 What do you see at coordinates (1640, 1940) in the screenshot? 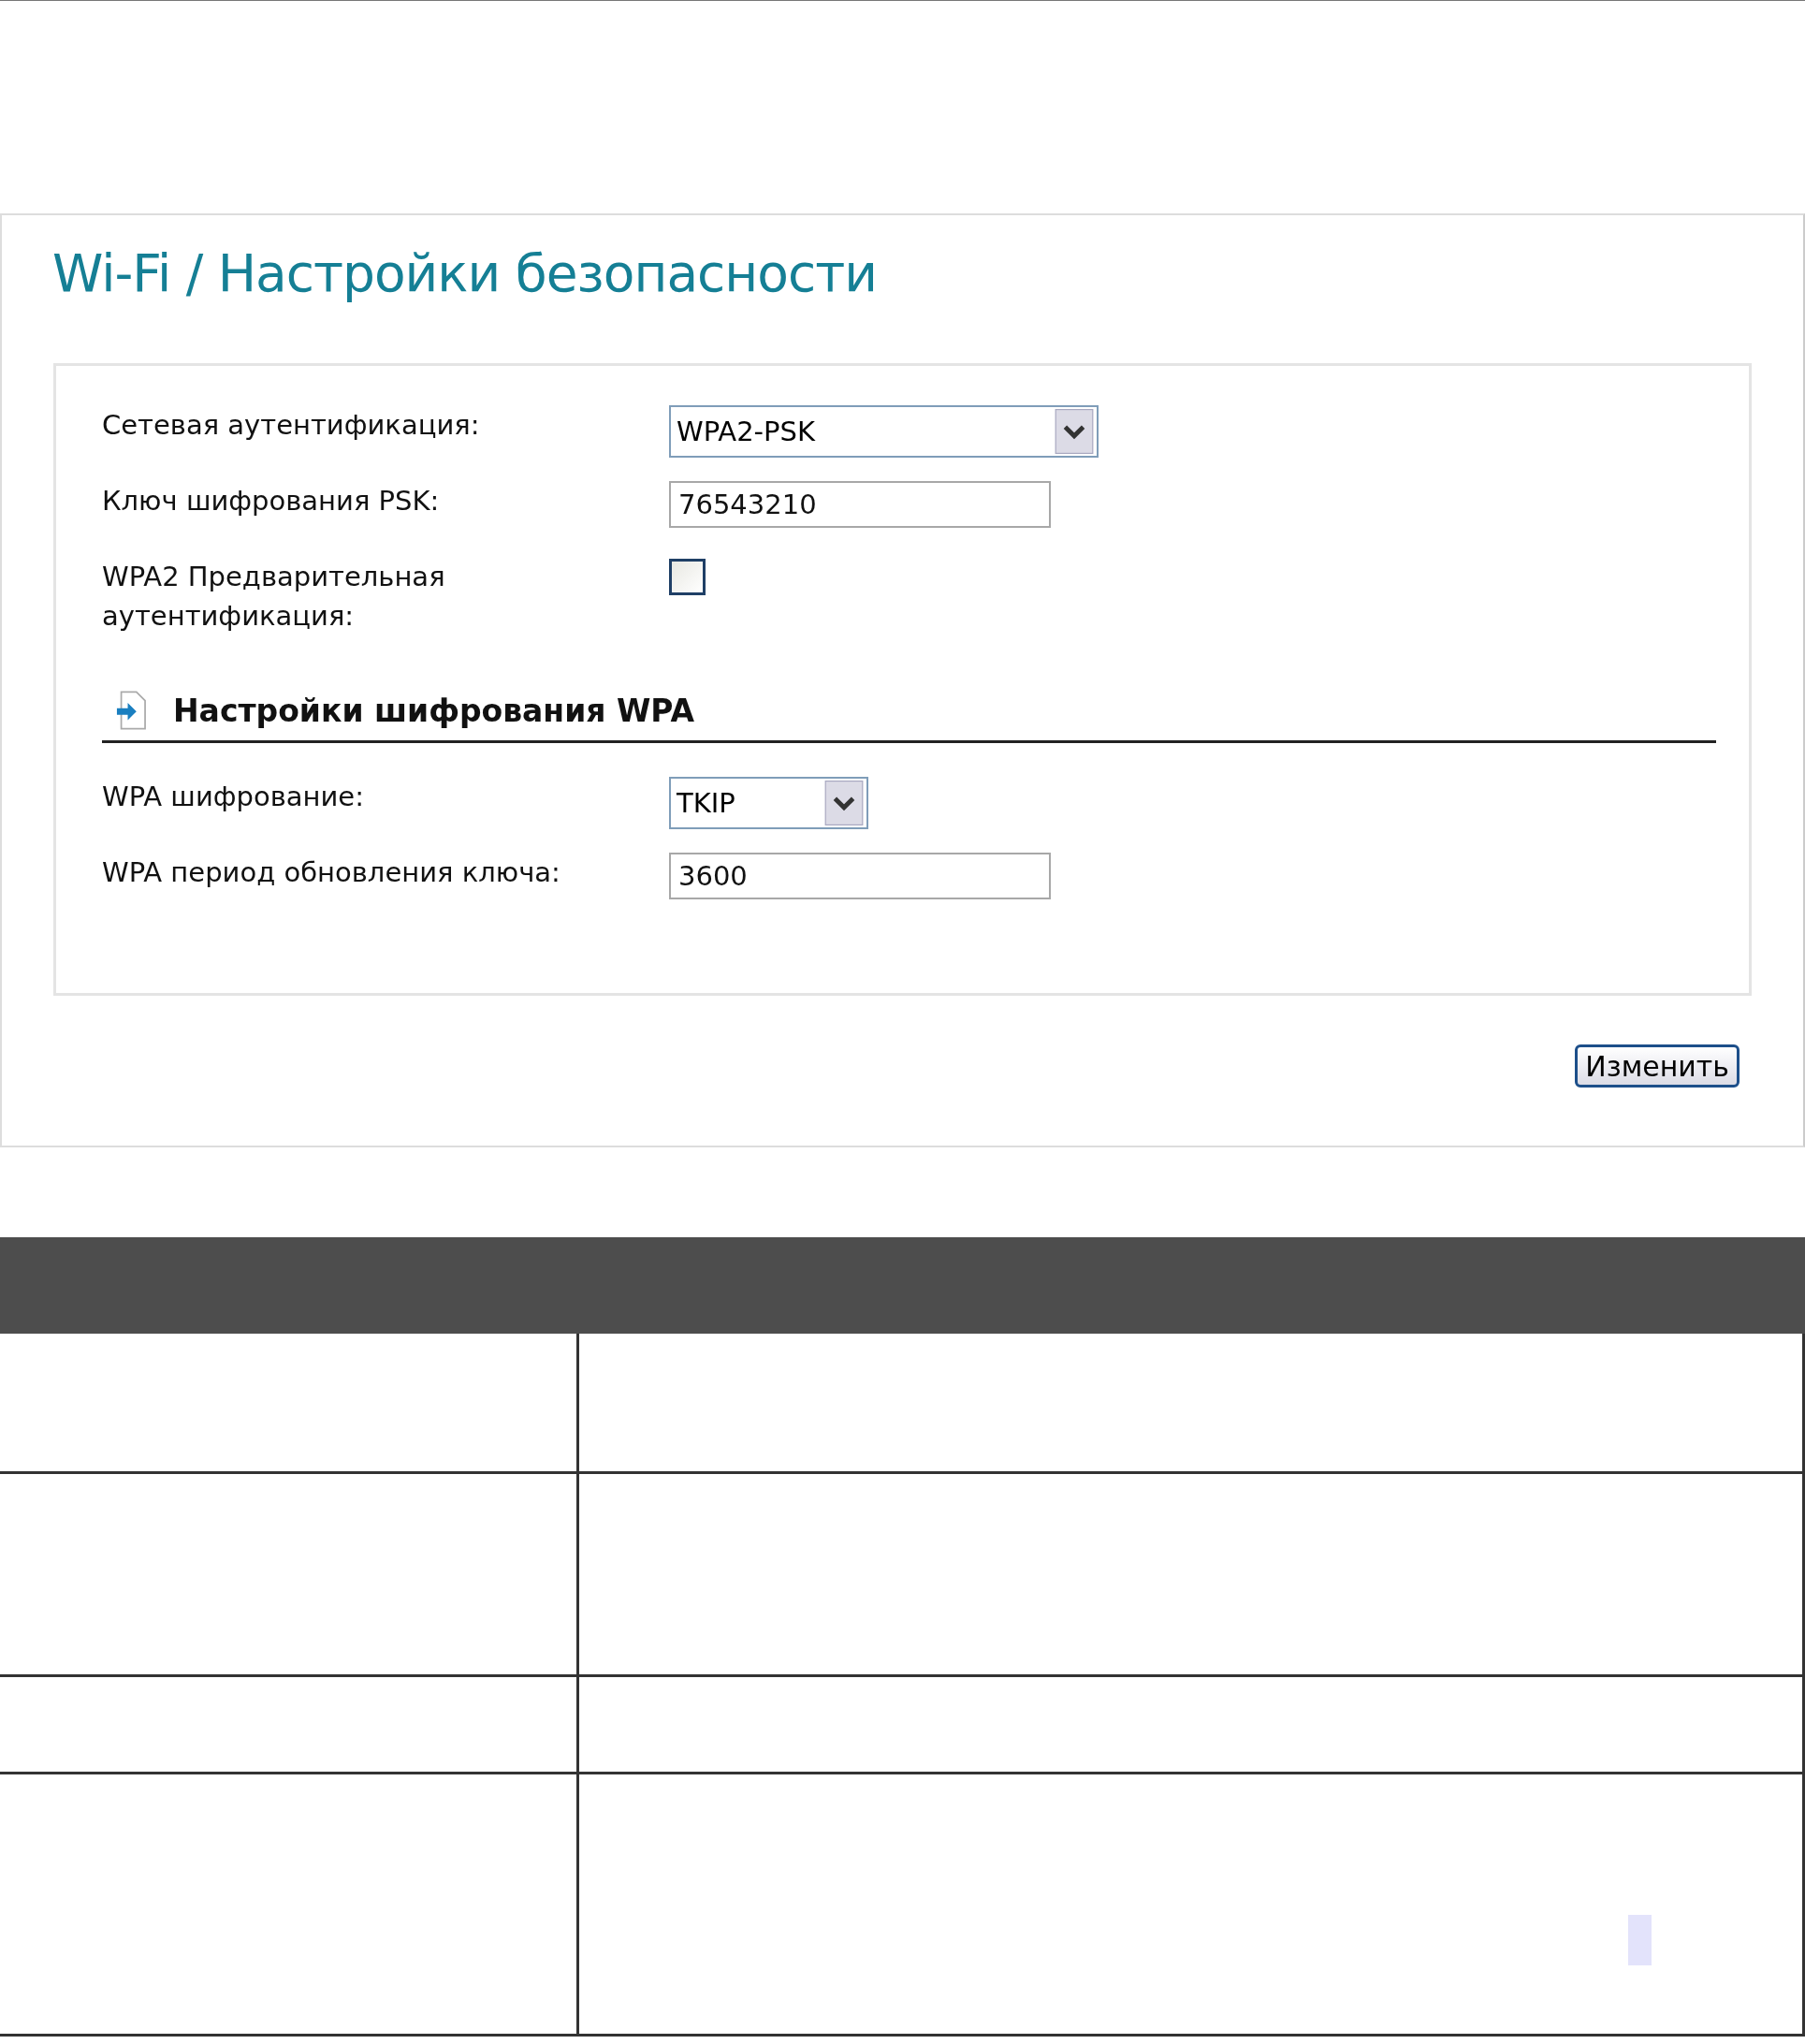
I see `selection-mark` at bounding box center [1640, 1940].